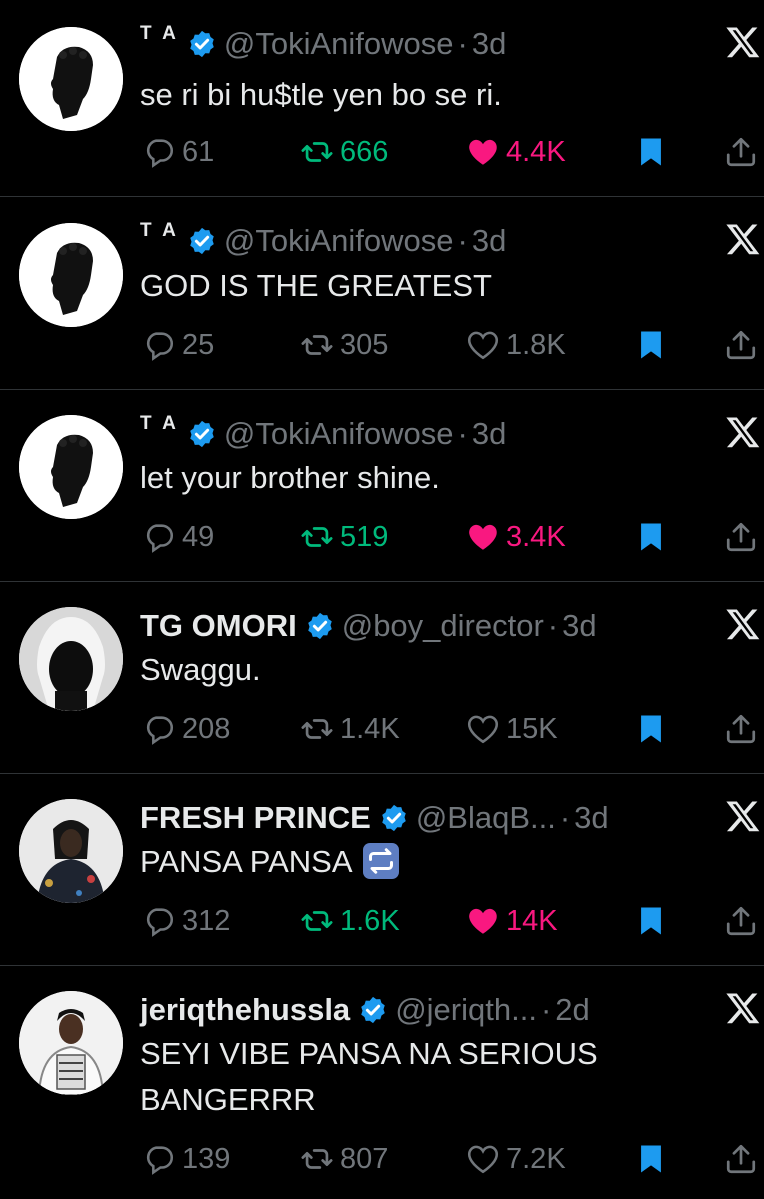 This screenshot has height=1199, width=764. Describe the element at coordinates (321, 94) in the screenshot. I see `tweet-text-line: se ri bi hu$tle yen bo se ri.` at that location.